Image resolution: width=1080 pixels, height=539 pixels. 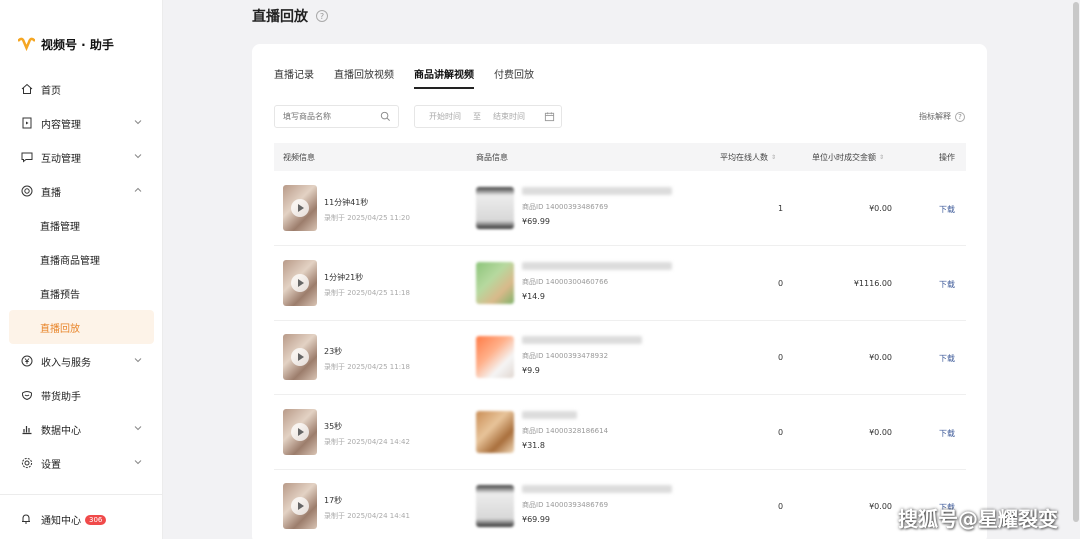 What do you see at coordinates (81, 89) in the screenshot?
I see `sidebar-item-home: 首页` at bounding box center [81, 89].